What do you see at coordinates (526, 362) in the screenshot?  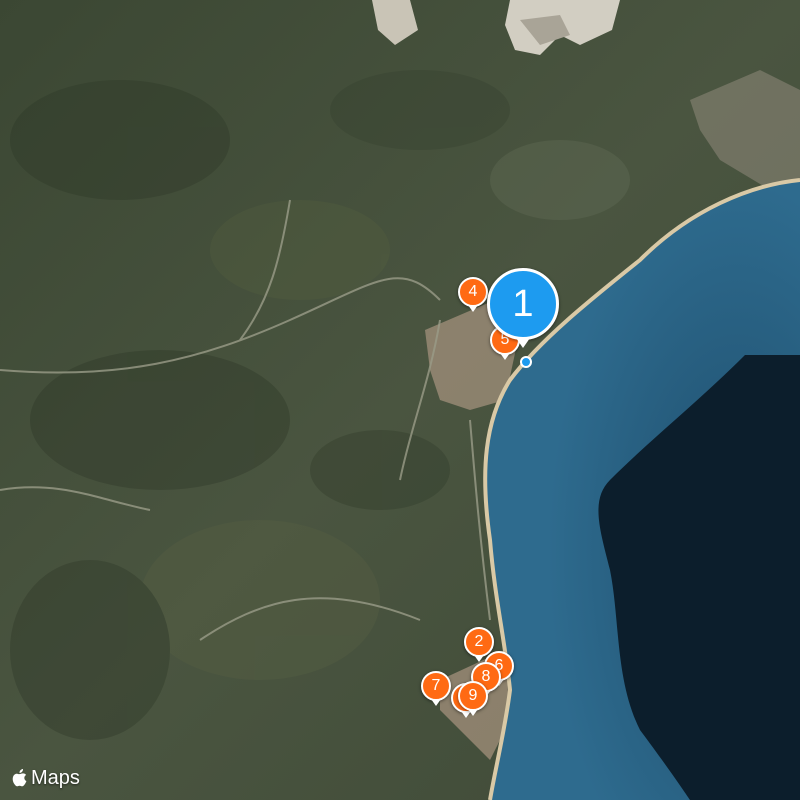 I see `selected-location-dot` at bounding box center [526, 362].